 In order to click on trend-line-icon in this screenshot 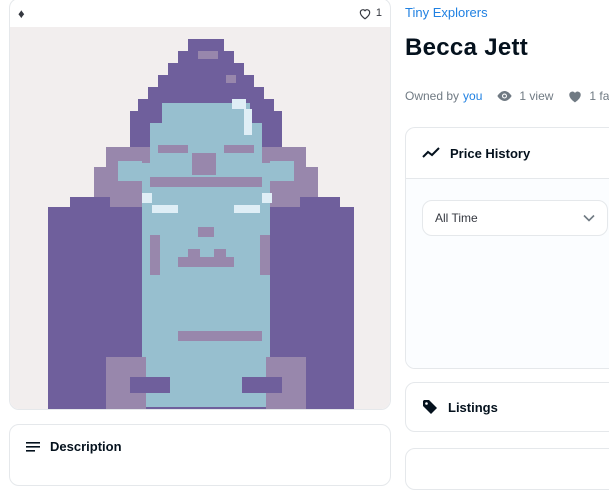, I will do `click(431, 152)`.